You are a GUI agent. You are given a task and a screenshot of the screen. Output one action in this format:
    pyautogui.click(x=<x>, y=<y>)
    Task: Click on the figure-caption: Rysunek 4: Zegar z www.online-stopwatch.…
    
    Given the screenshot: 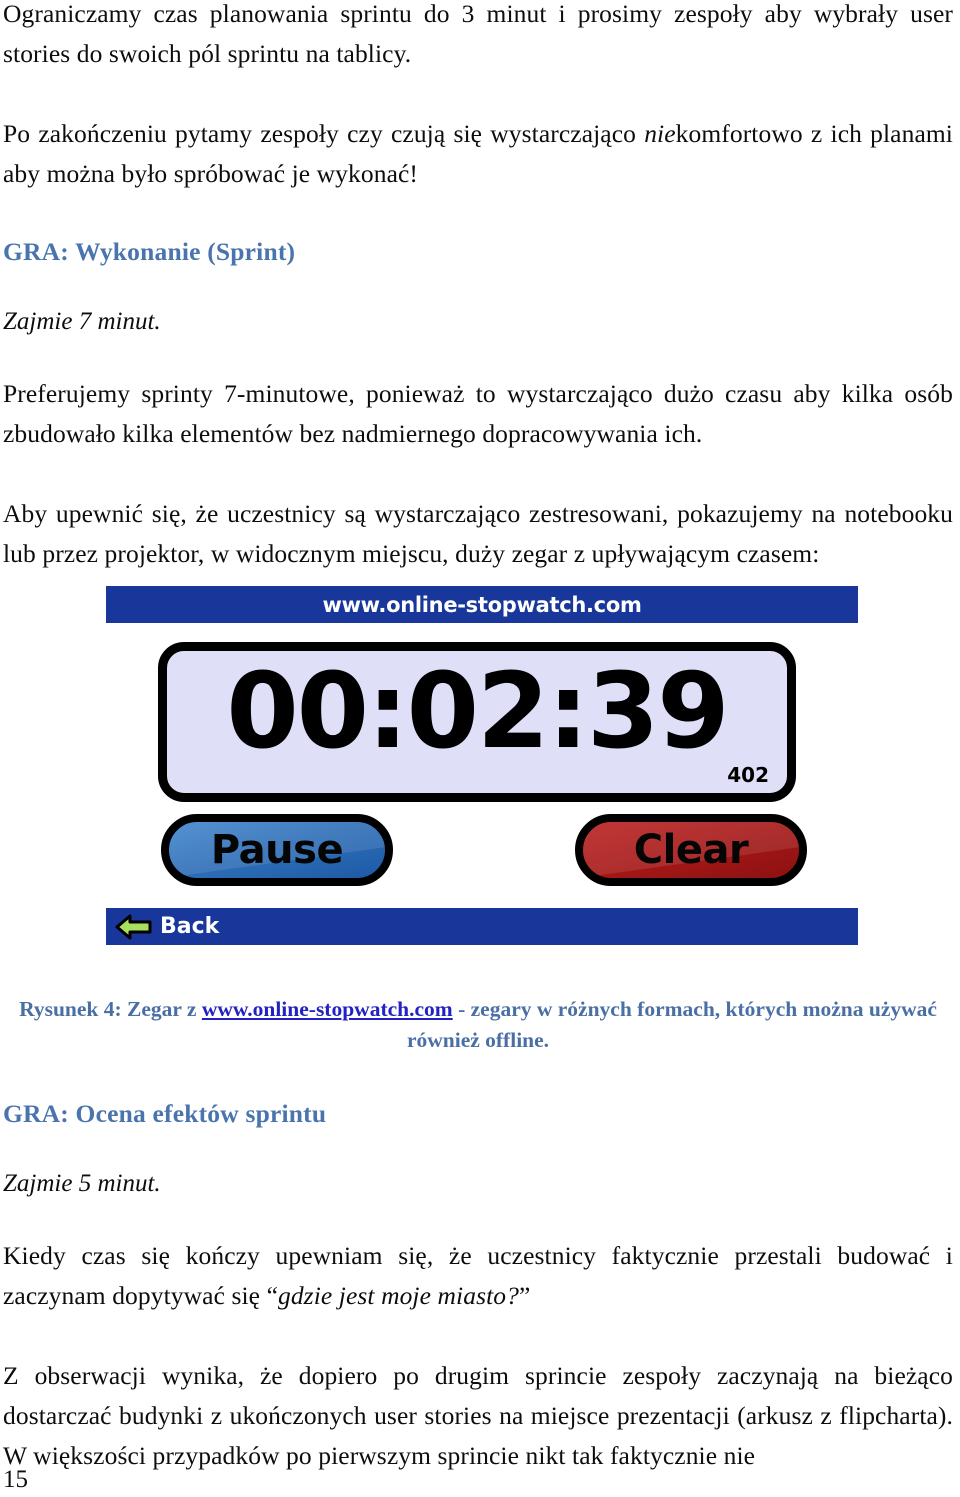 What is the action you would take?
    pyautogui.click(x=478, y=1025)
    